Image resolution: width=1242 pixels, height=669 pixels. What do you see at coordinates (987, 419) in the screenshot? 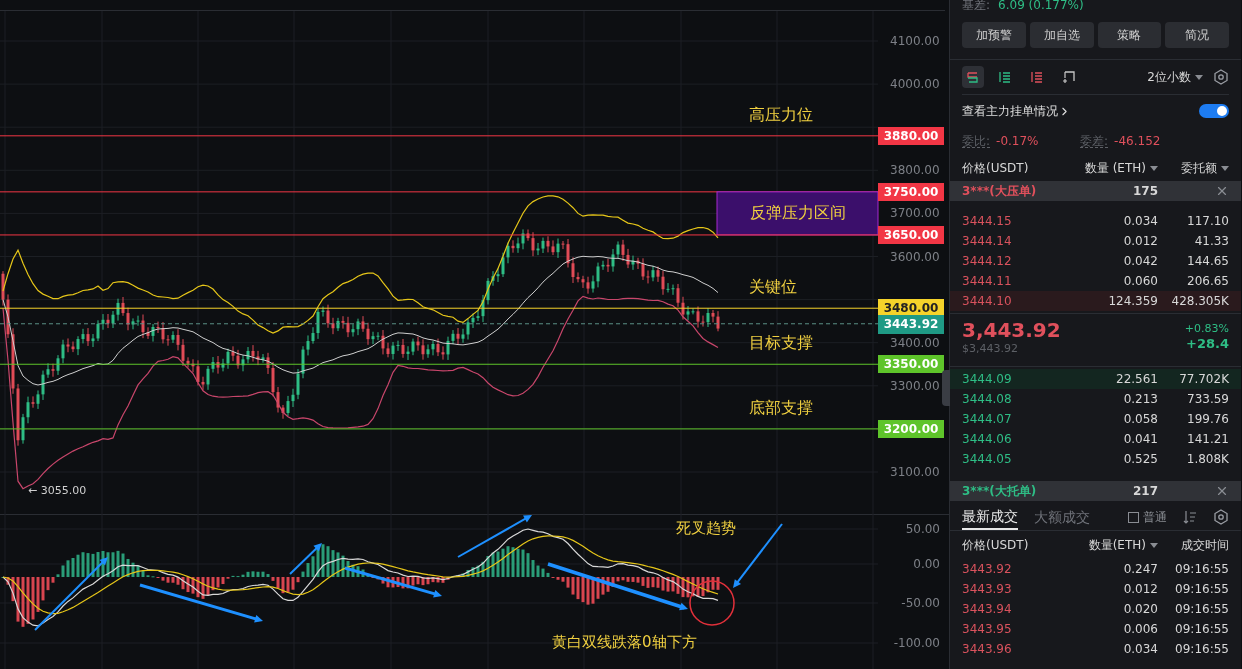
I see `order-price: 3444.07` at bounding box center [987, 419].